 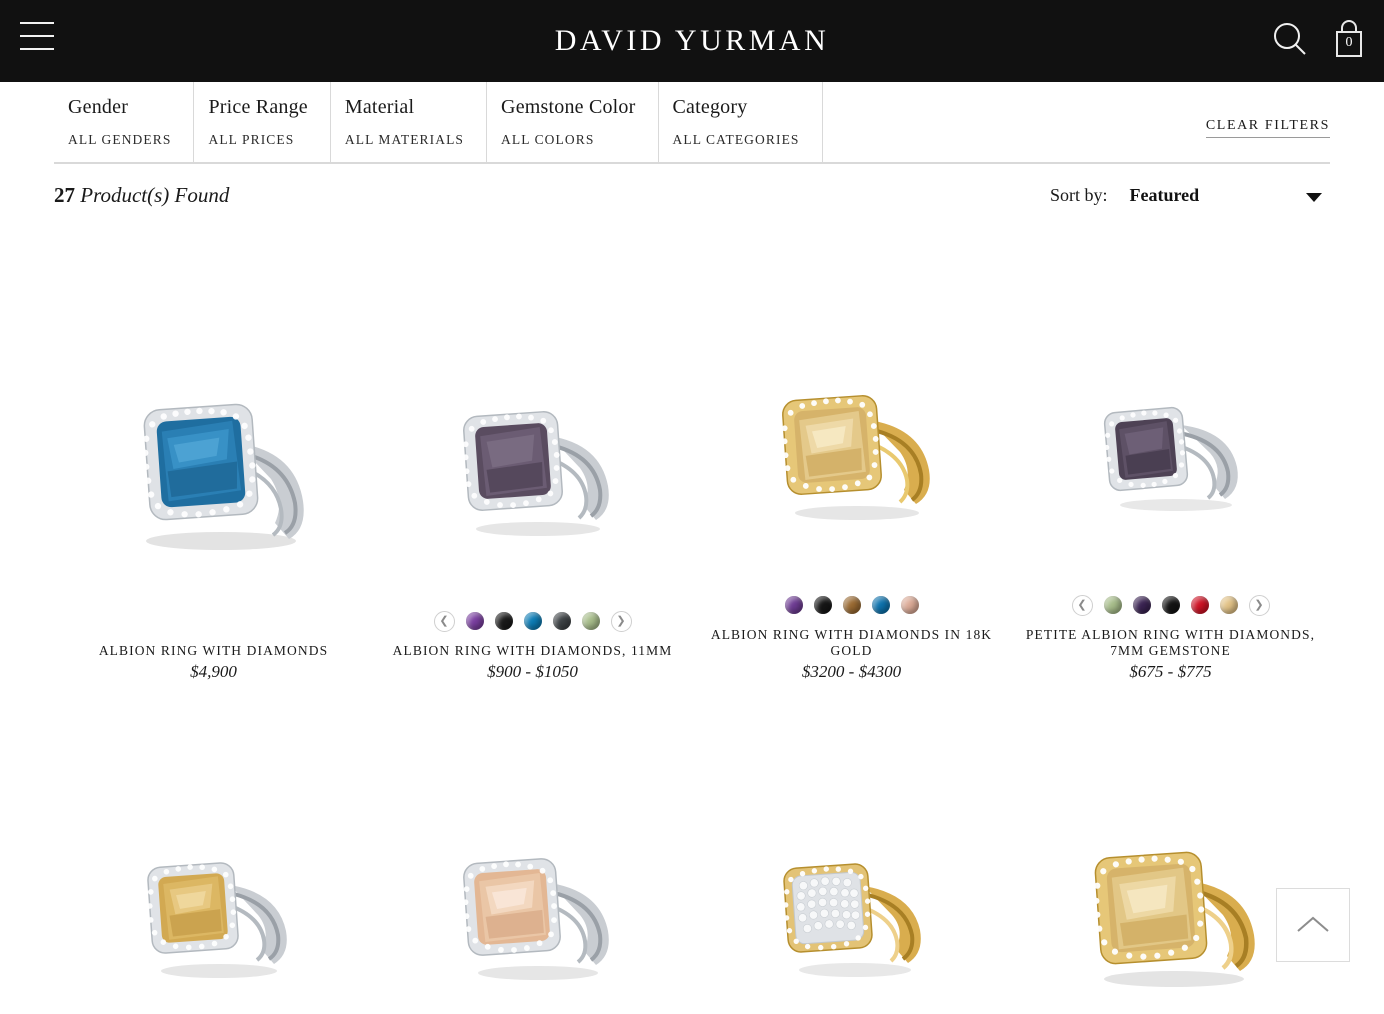 What do you see at coordinates (852, 643) in the screenshot?
I see `product-title: ALBION RING WITH DIAMONDS IN 18K GOLD` at bounding box center [852, 643].